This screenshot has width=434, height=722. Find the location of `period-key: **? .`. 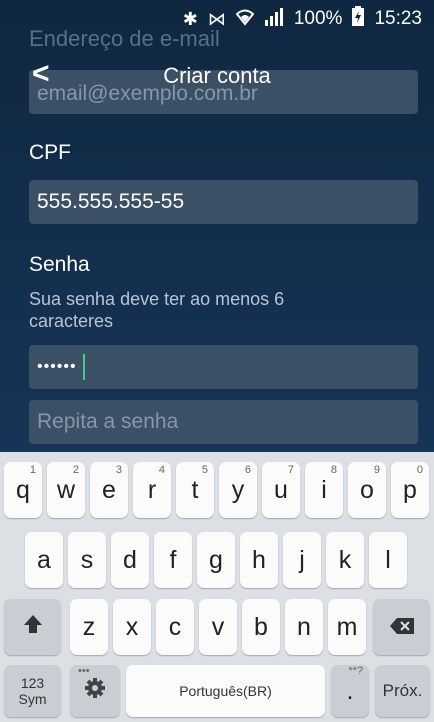

period-key: **? . is located at coordinates (350, 691).